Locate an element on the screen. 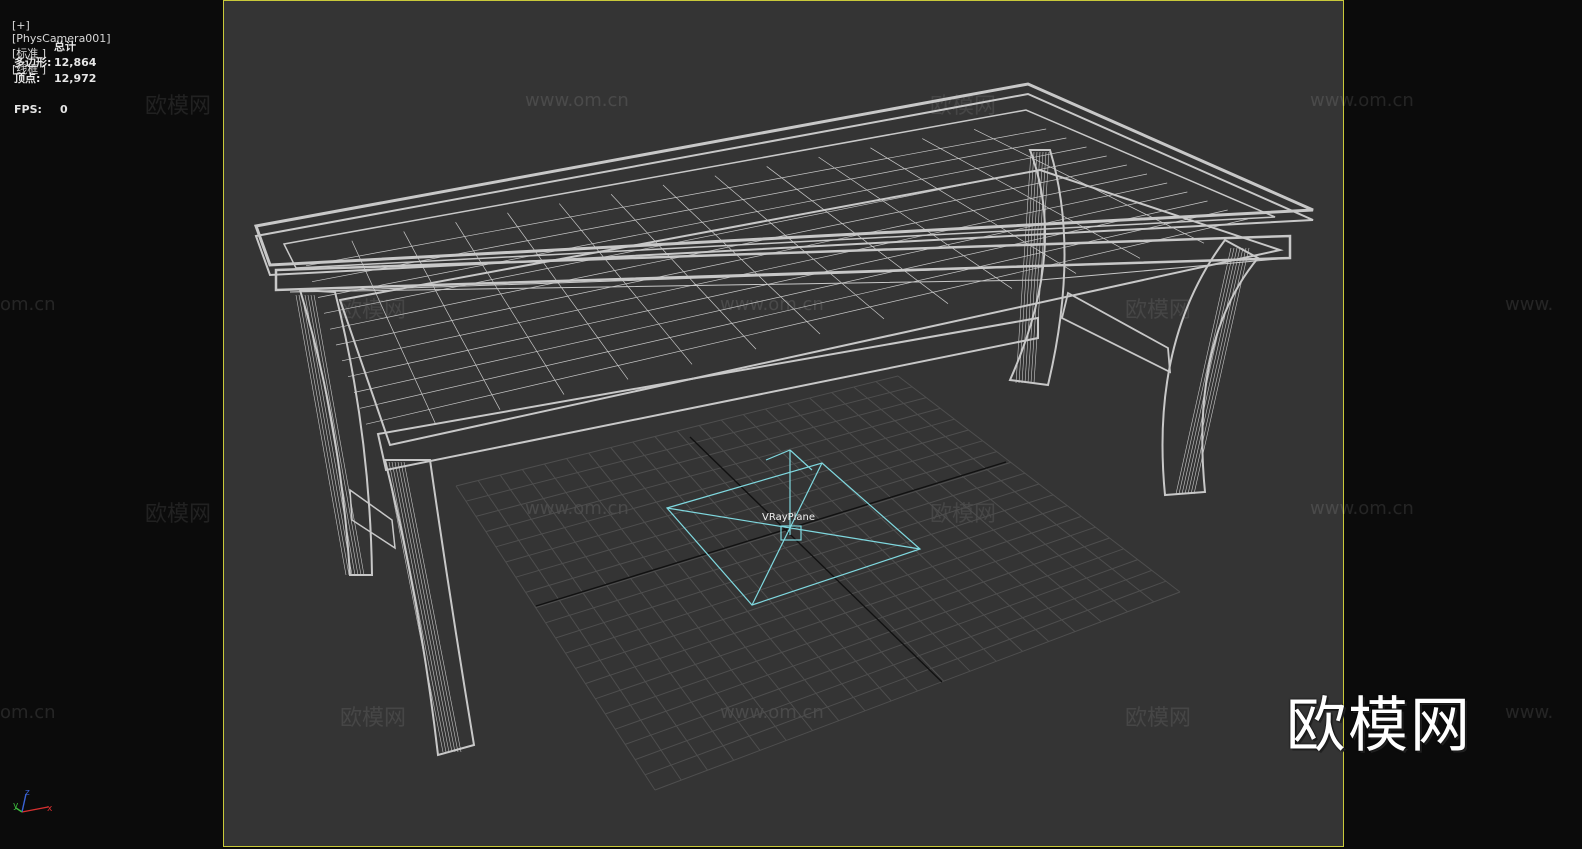 The width and height of the screenshot is (1582, 849). vray-plane-label: VRayPlane is located at coordinates (789, 517).